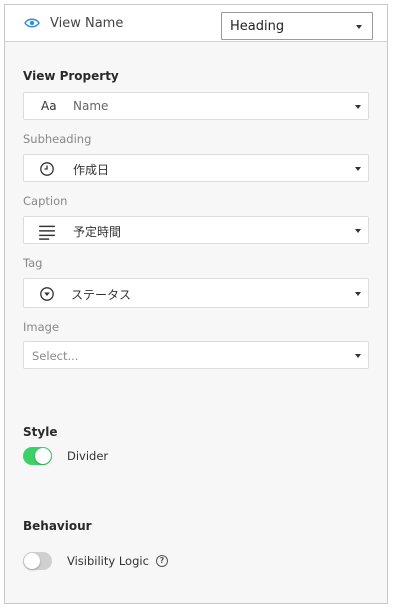 This screenshot has width=393, height=608. I want to click on subheading-value: 作成日, so click(91, 170).